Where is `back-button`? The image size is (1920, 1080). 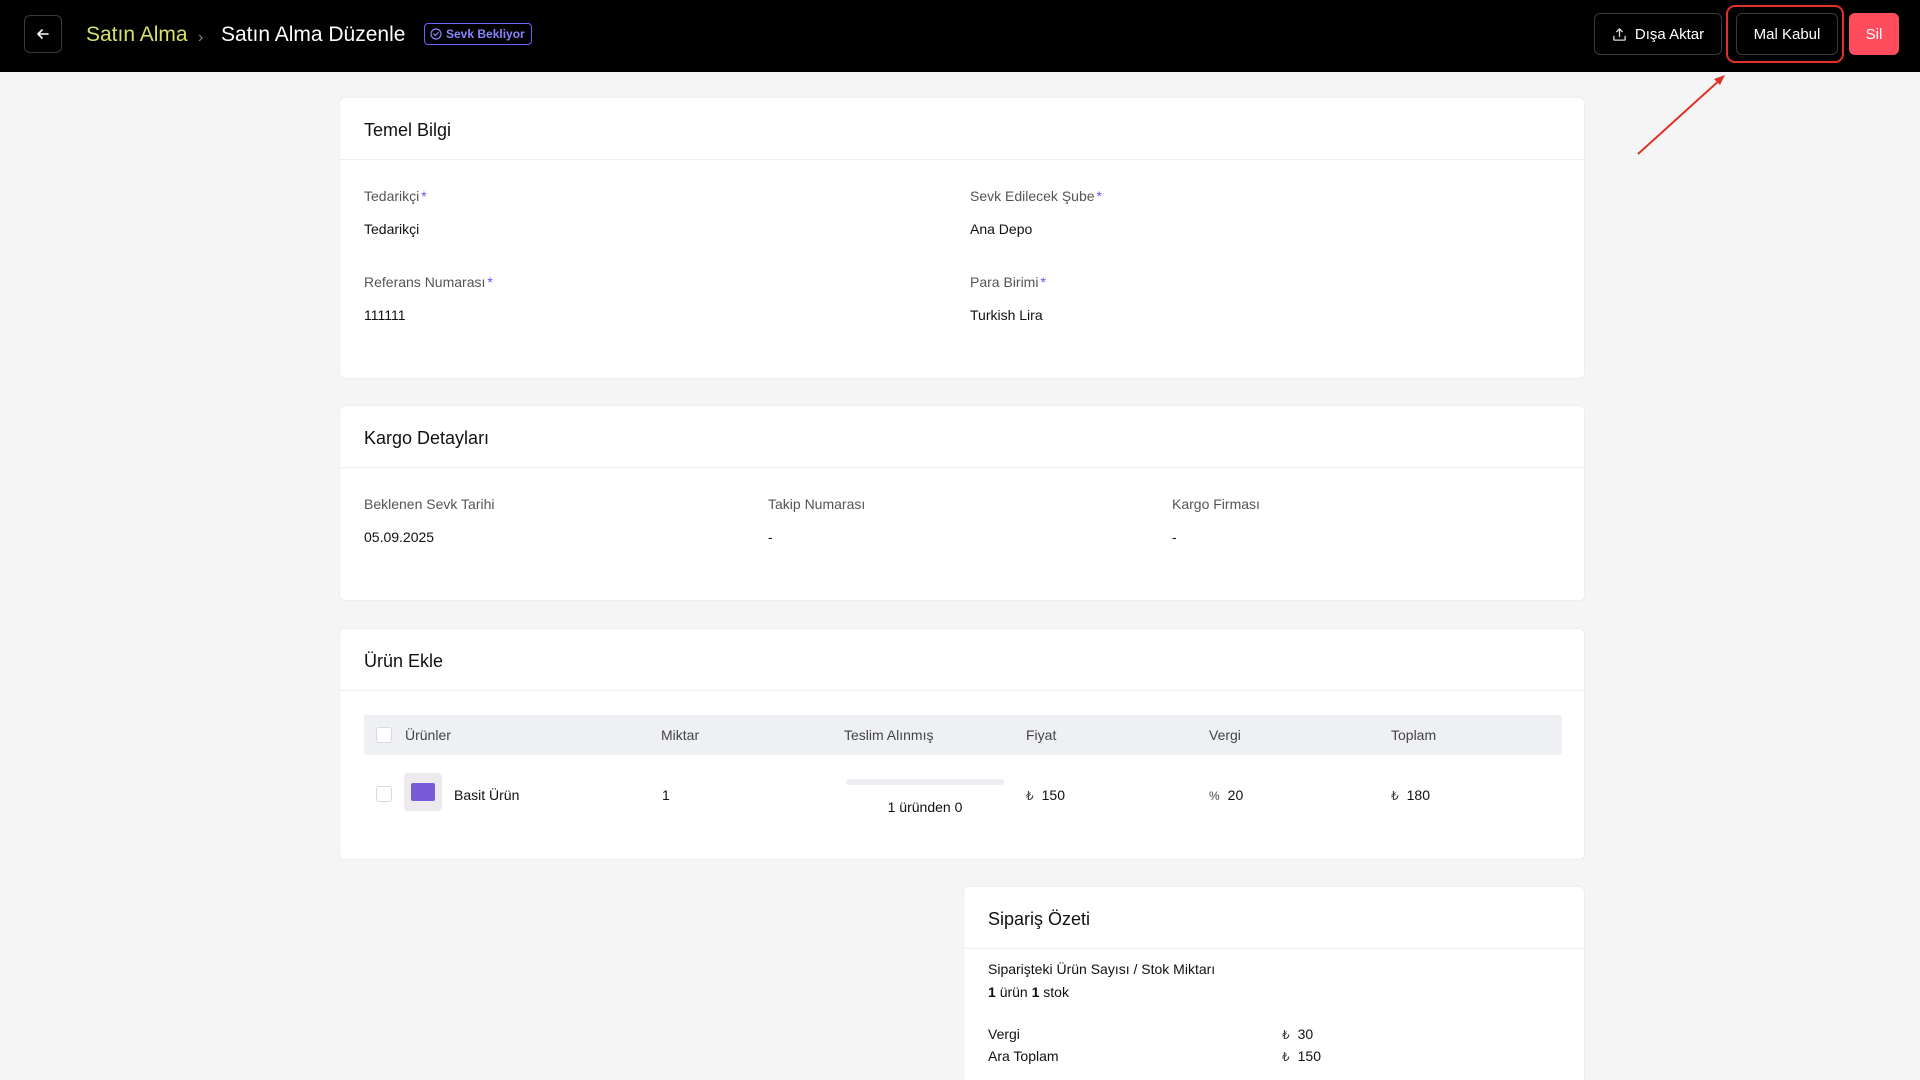 back-button is located at coordinates (43, 34).